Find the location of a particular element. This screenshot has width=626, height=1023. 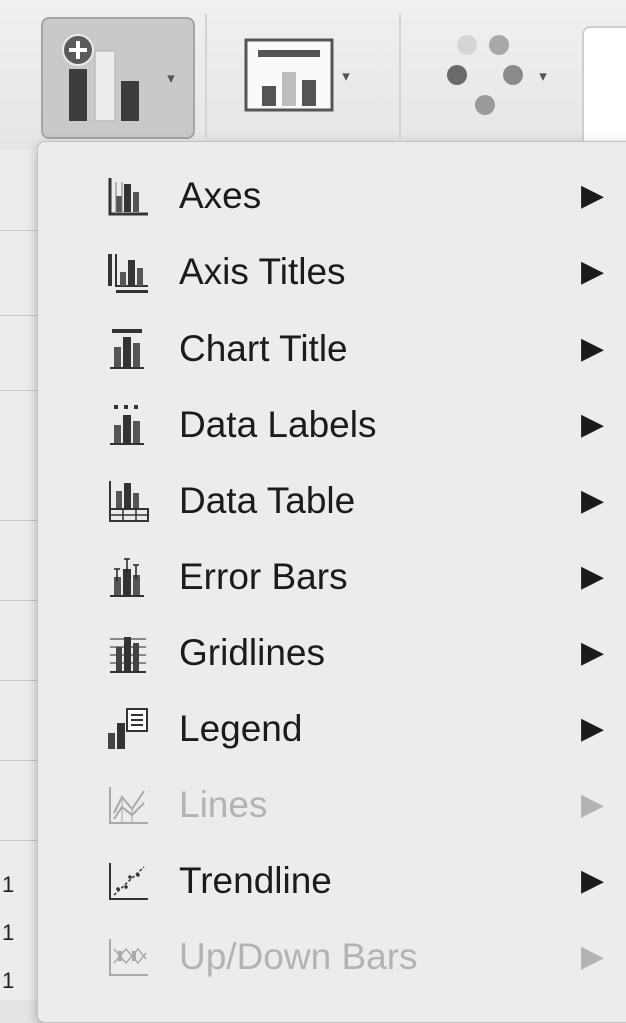

quick-layout-button: ▾ is located at coordinates (297, 76).